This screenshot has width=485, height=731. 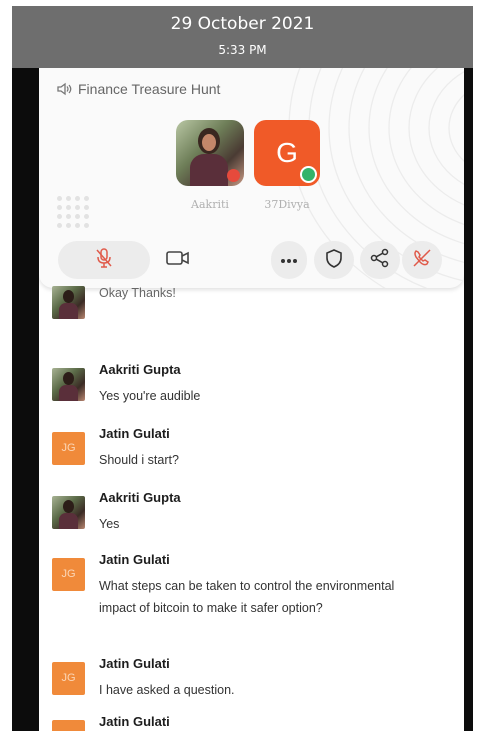 What do you see at coordinates (64, 89) in the screenshot?
I see `speaker-icon` at bounding box center [64, 89].